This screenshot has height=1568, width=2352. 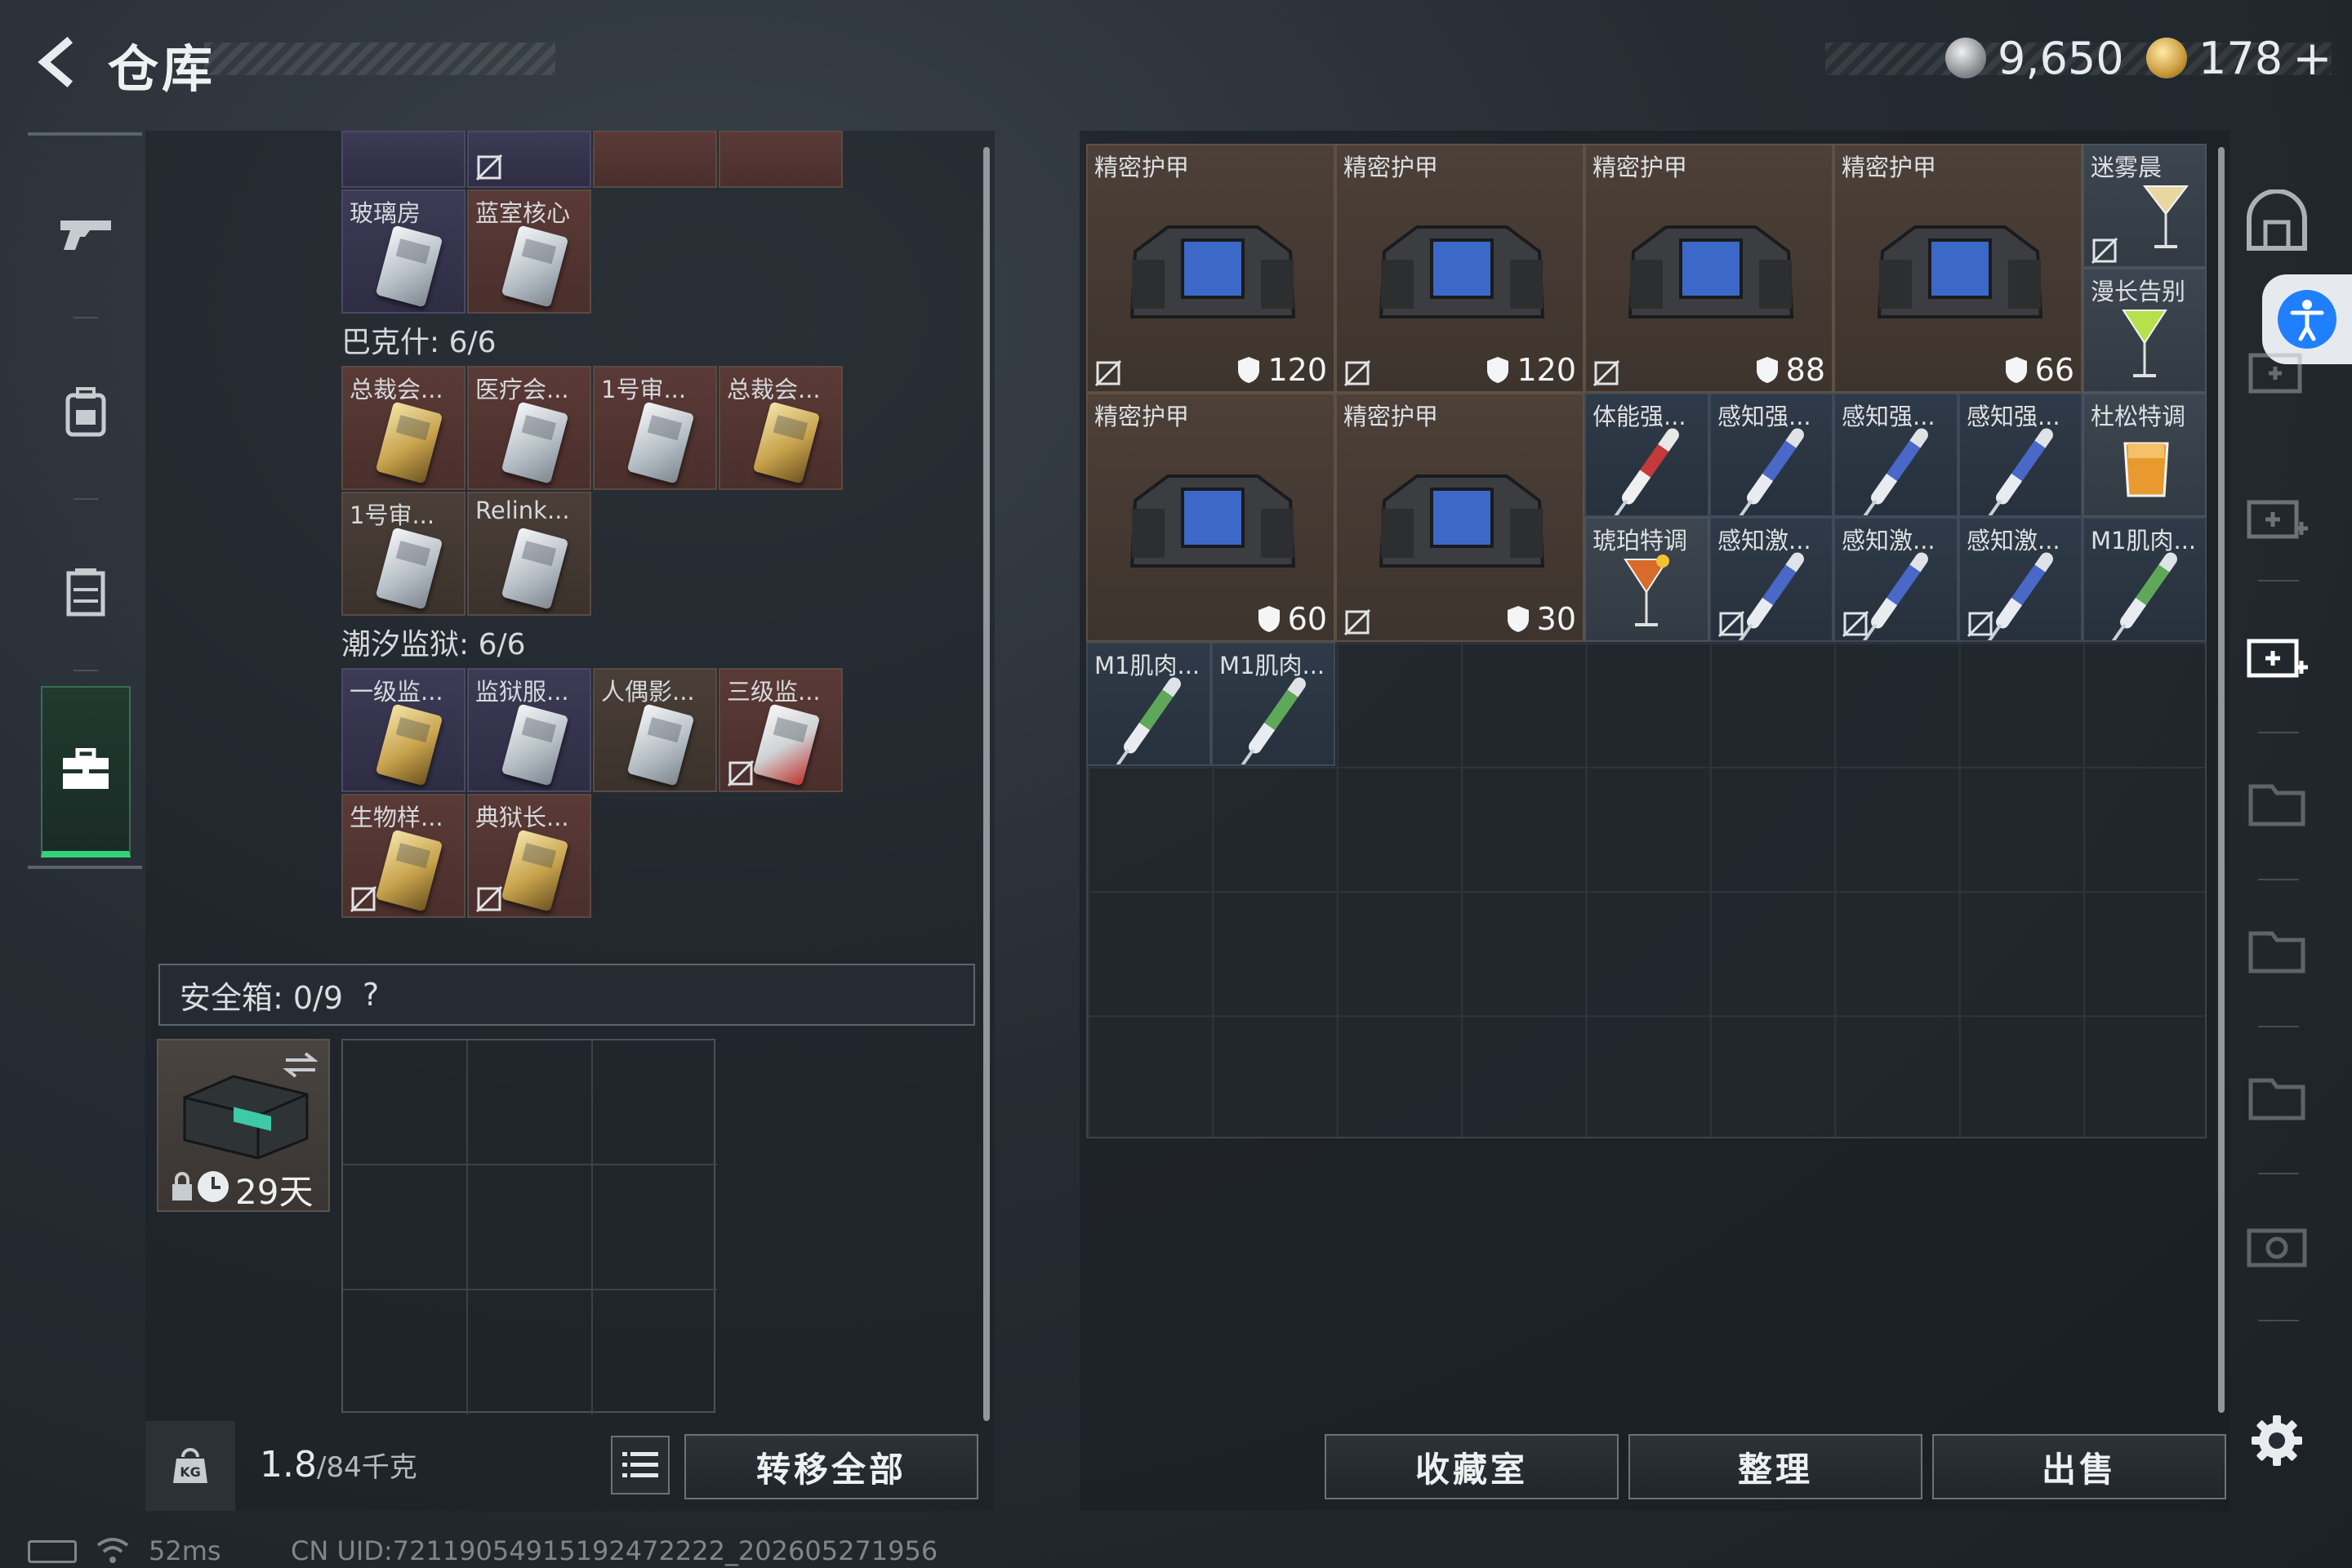 I want to click on swap-icon, so click(x=300, y=1065).